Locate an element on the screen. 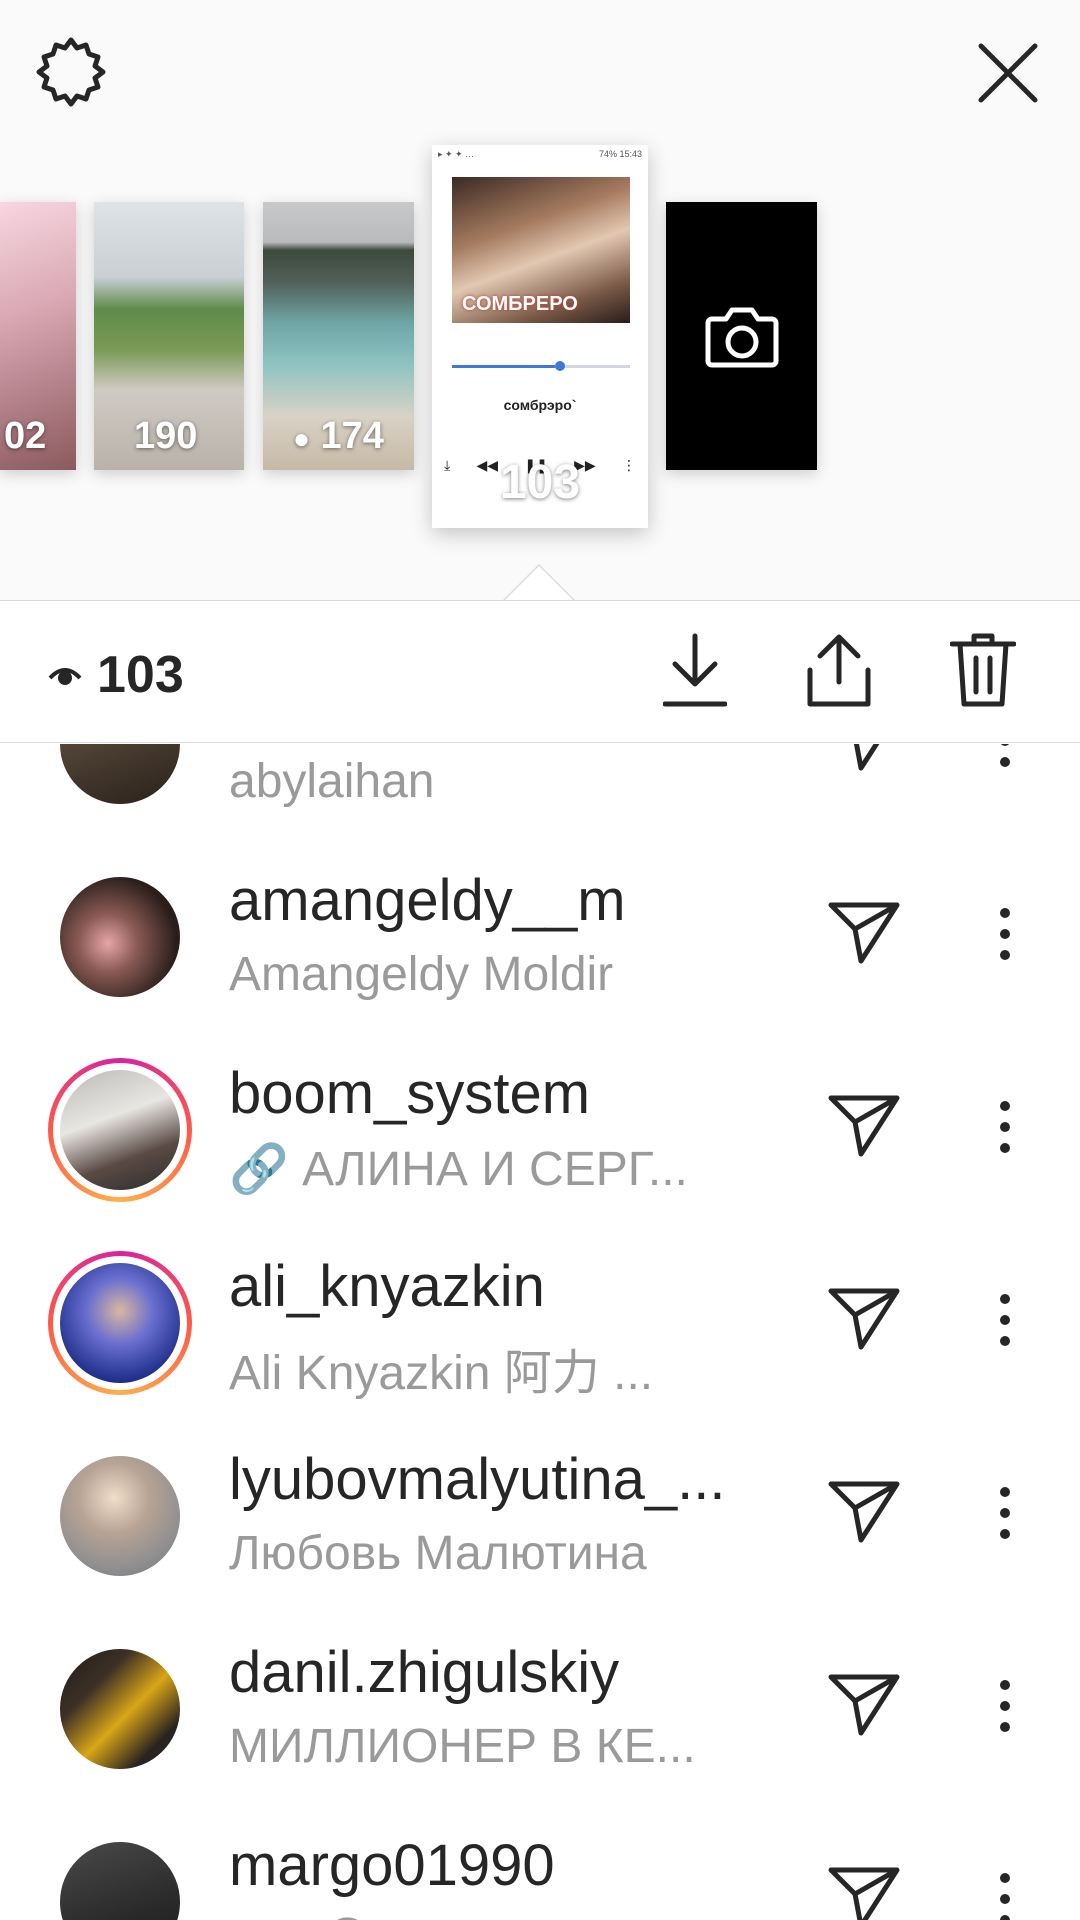 This screenshot has width=1080, height=1920. viewer-username: amangeldy__m is located at coordinates (427, 900).